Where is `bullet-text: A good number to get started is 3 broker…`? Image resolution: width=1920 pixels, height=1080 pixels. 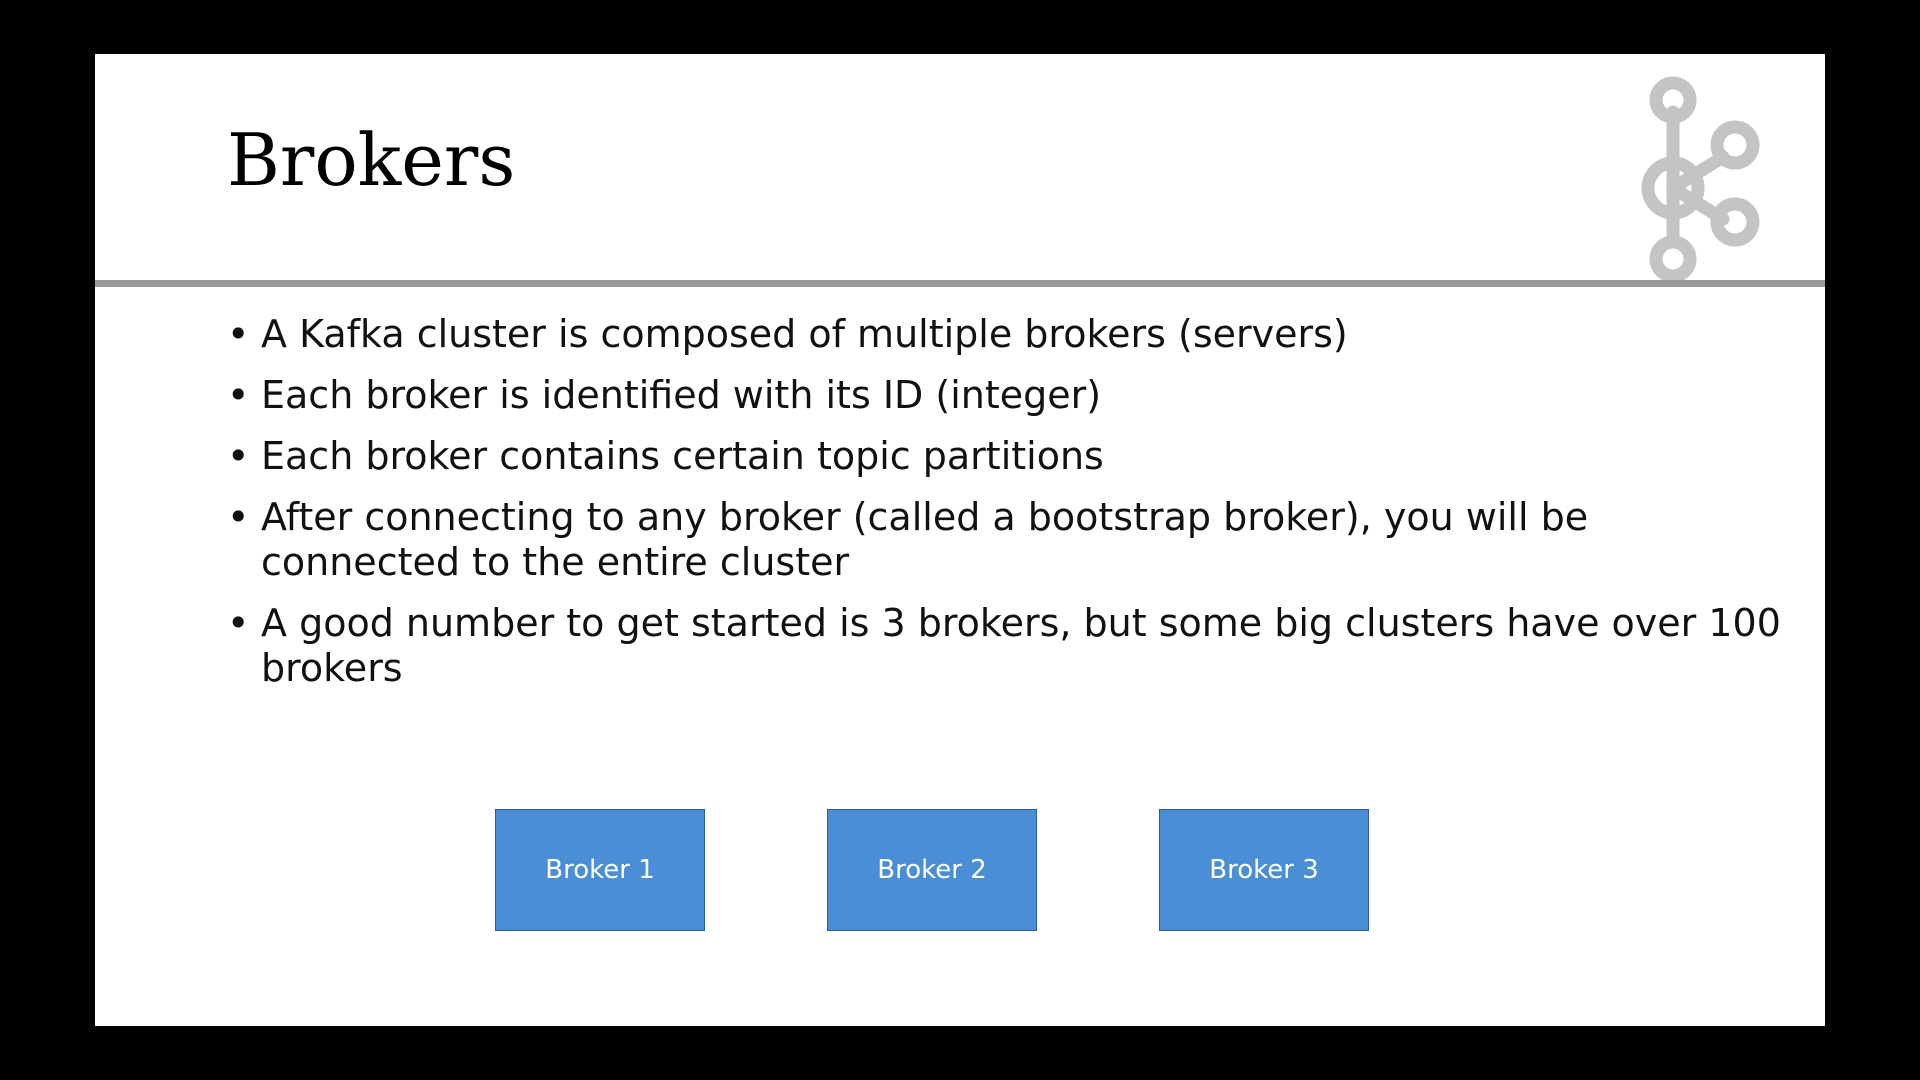 bullet-text: A good number to get started is 3 broker… is located at coordinates (1021, 645).